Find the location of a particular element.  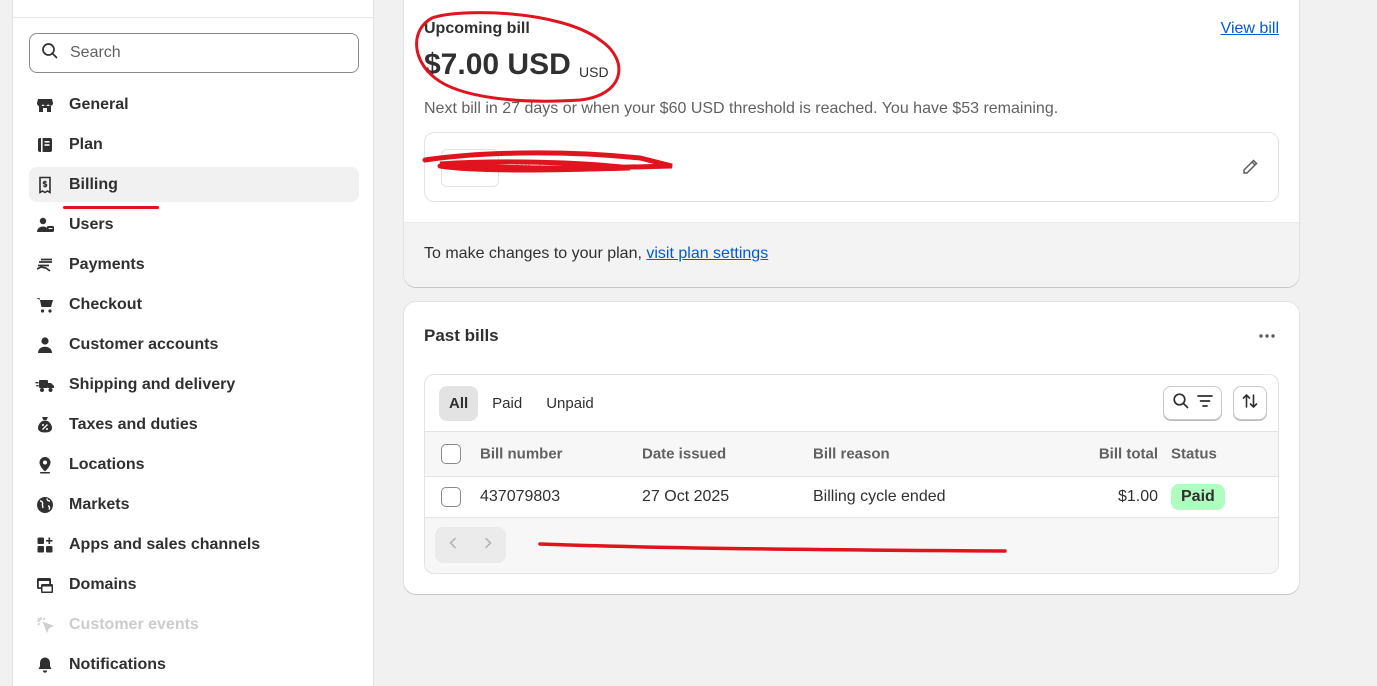

edit-pencil-icon is located at coordinates (1250, 167).